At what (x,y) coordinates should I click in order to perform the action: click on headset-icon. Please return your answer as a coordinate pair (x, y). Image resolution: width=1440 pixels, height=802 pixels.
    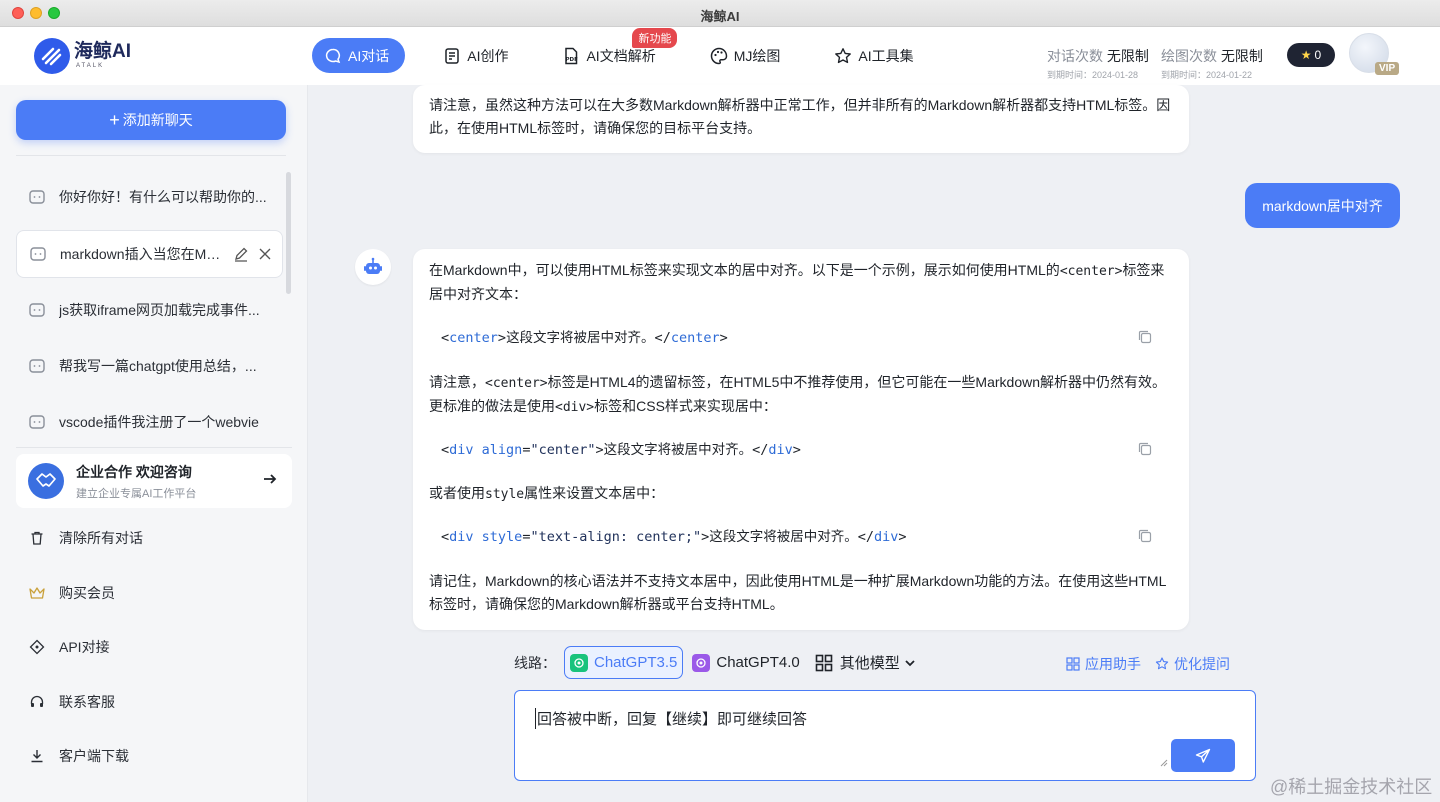
    Looking at the image, I should click on (37, 702).